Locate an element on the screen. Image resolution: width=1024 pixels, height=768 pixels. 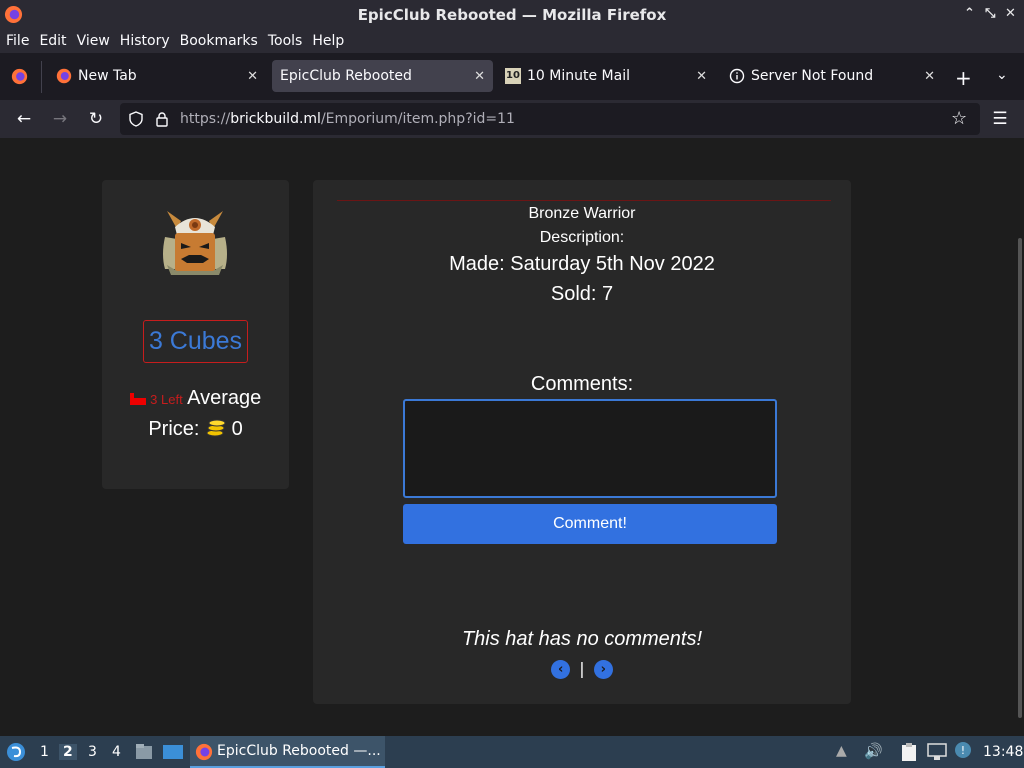
stock-left: 3 Left is located at coordinates (166, 399).